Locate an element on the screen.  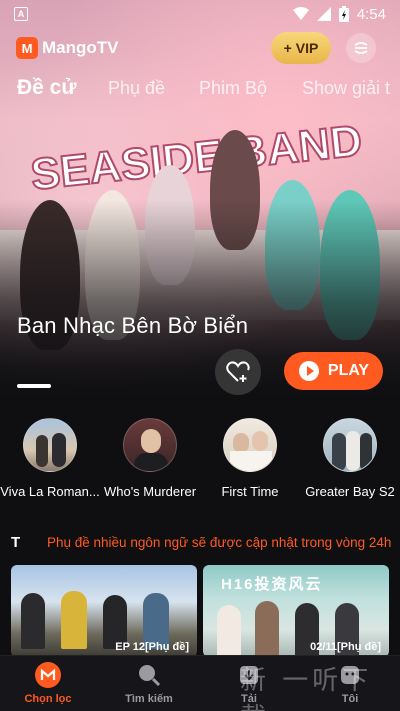
menu-icon is located at coordinates (361, 48).